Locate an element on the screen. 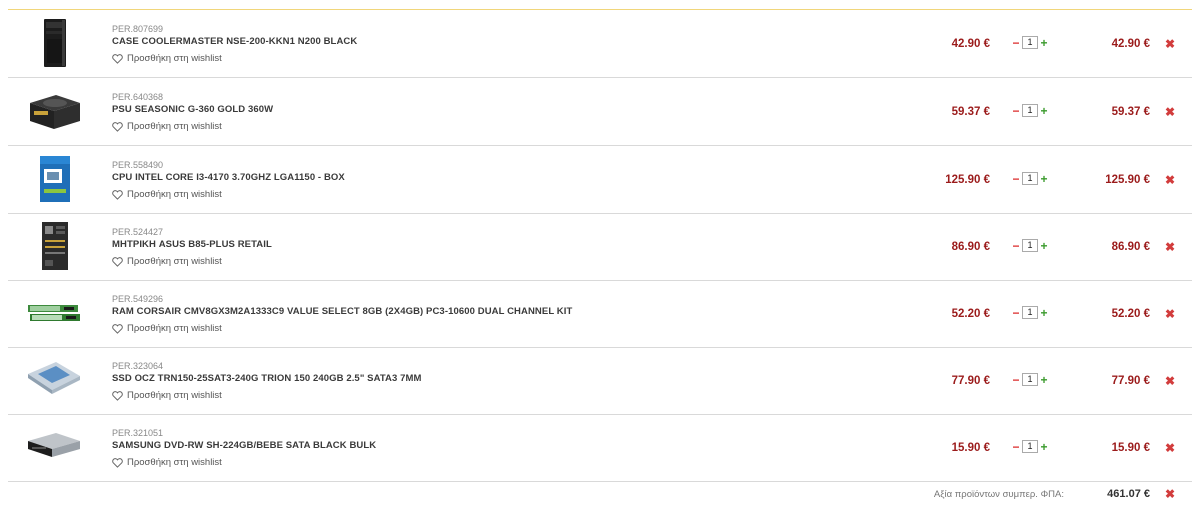  unit-price: 15.90 € is located at coordinates (970, 448).